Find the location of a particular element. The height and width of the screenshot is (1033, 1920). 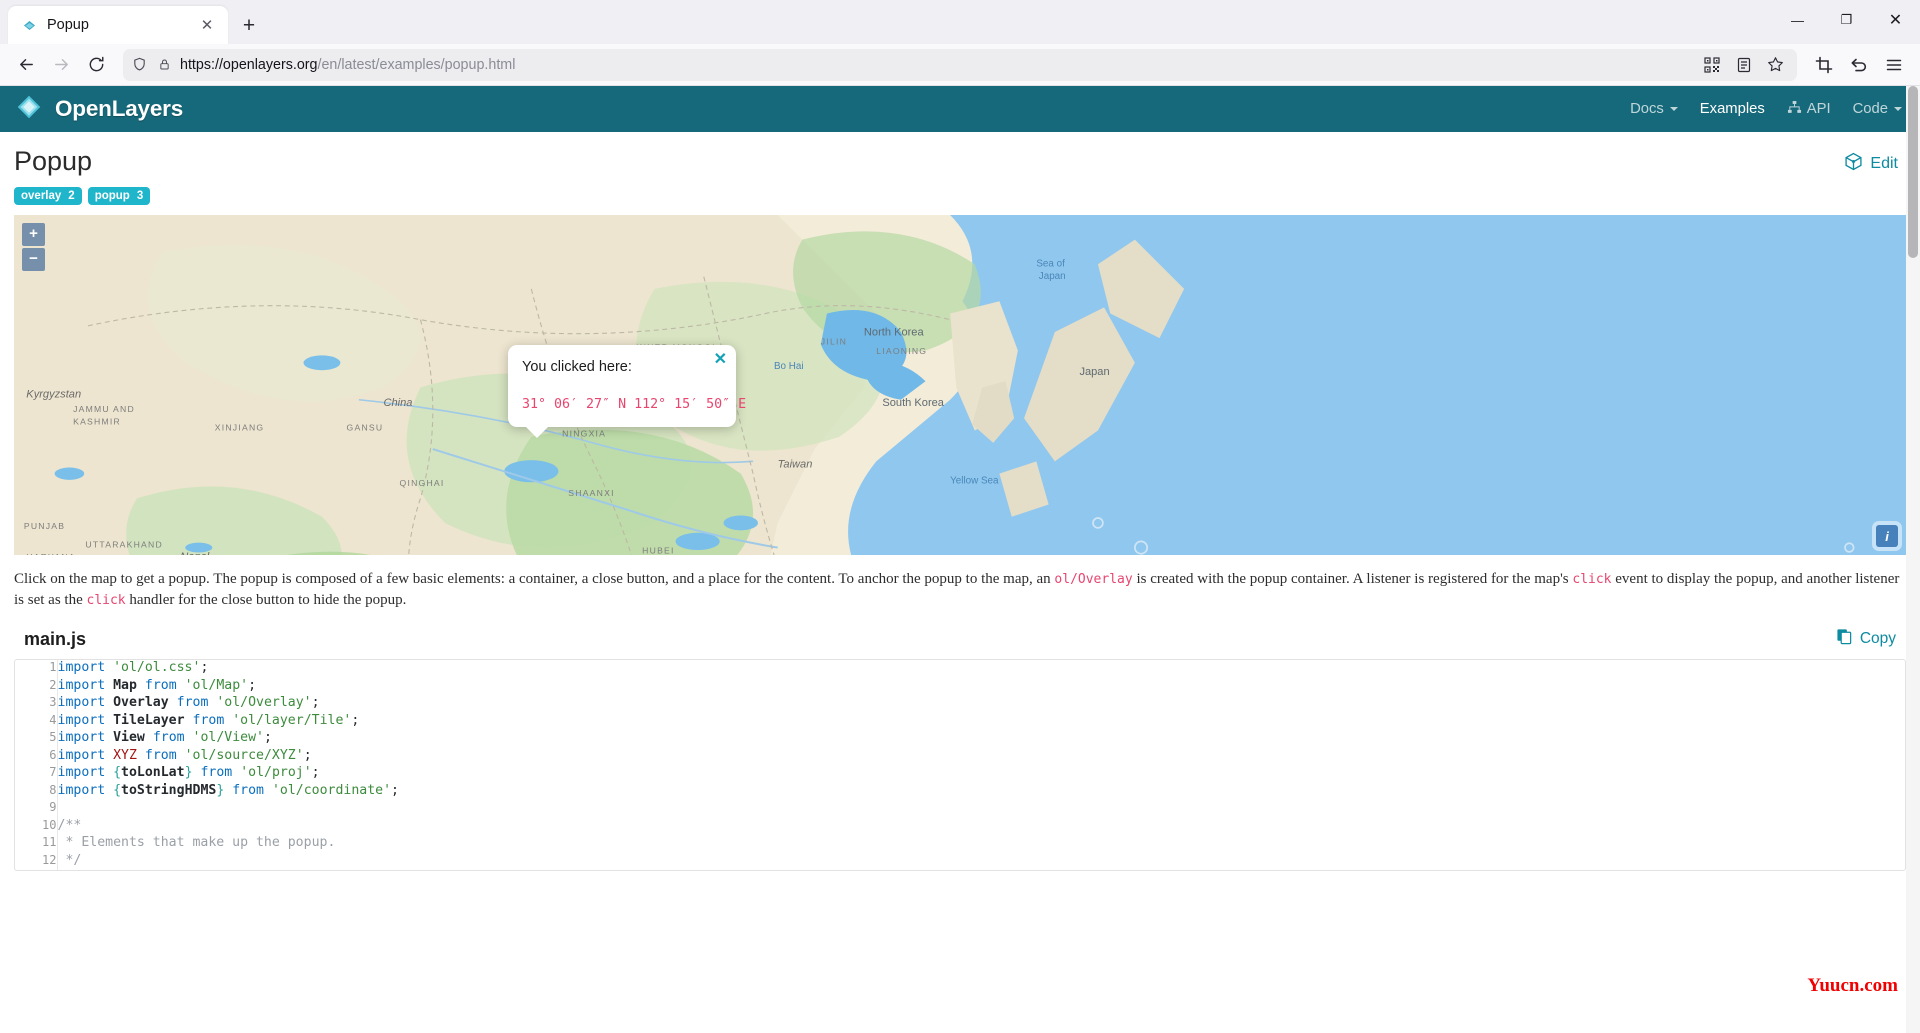

page-header: Popup overlay 2 popup 3 Edit is located at coordinates (960, 169).